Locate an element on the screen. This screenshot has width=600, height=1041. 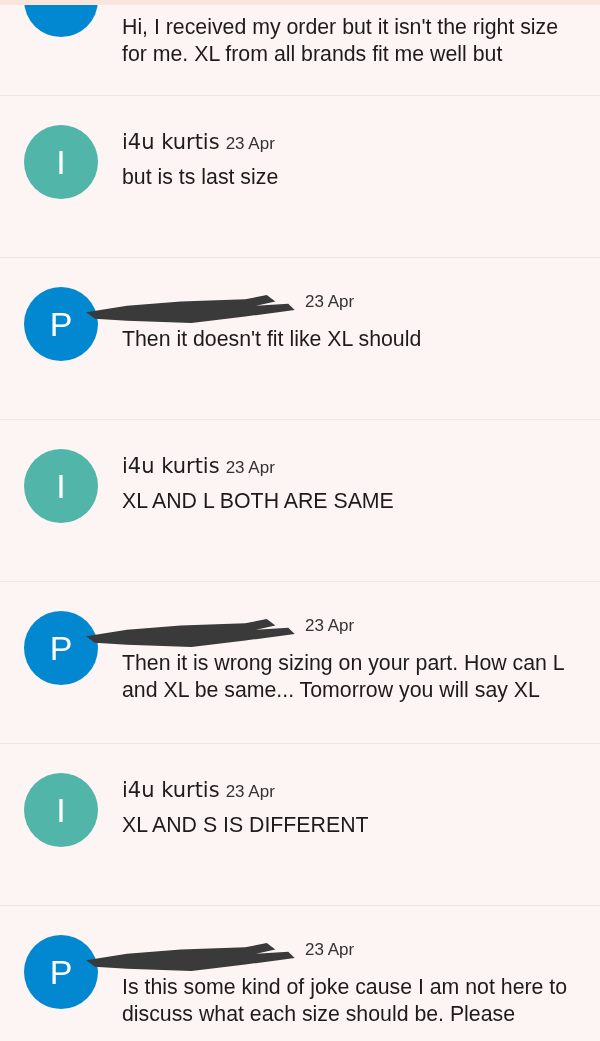
message-text: but is ts last size is located at coordinates (201, 177).